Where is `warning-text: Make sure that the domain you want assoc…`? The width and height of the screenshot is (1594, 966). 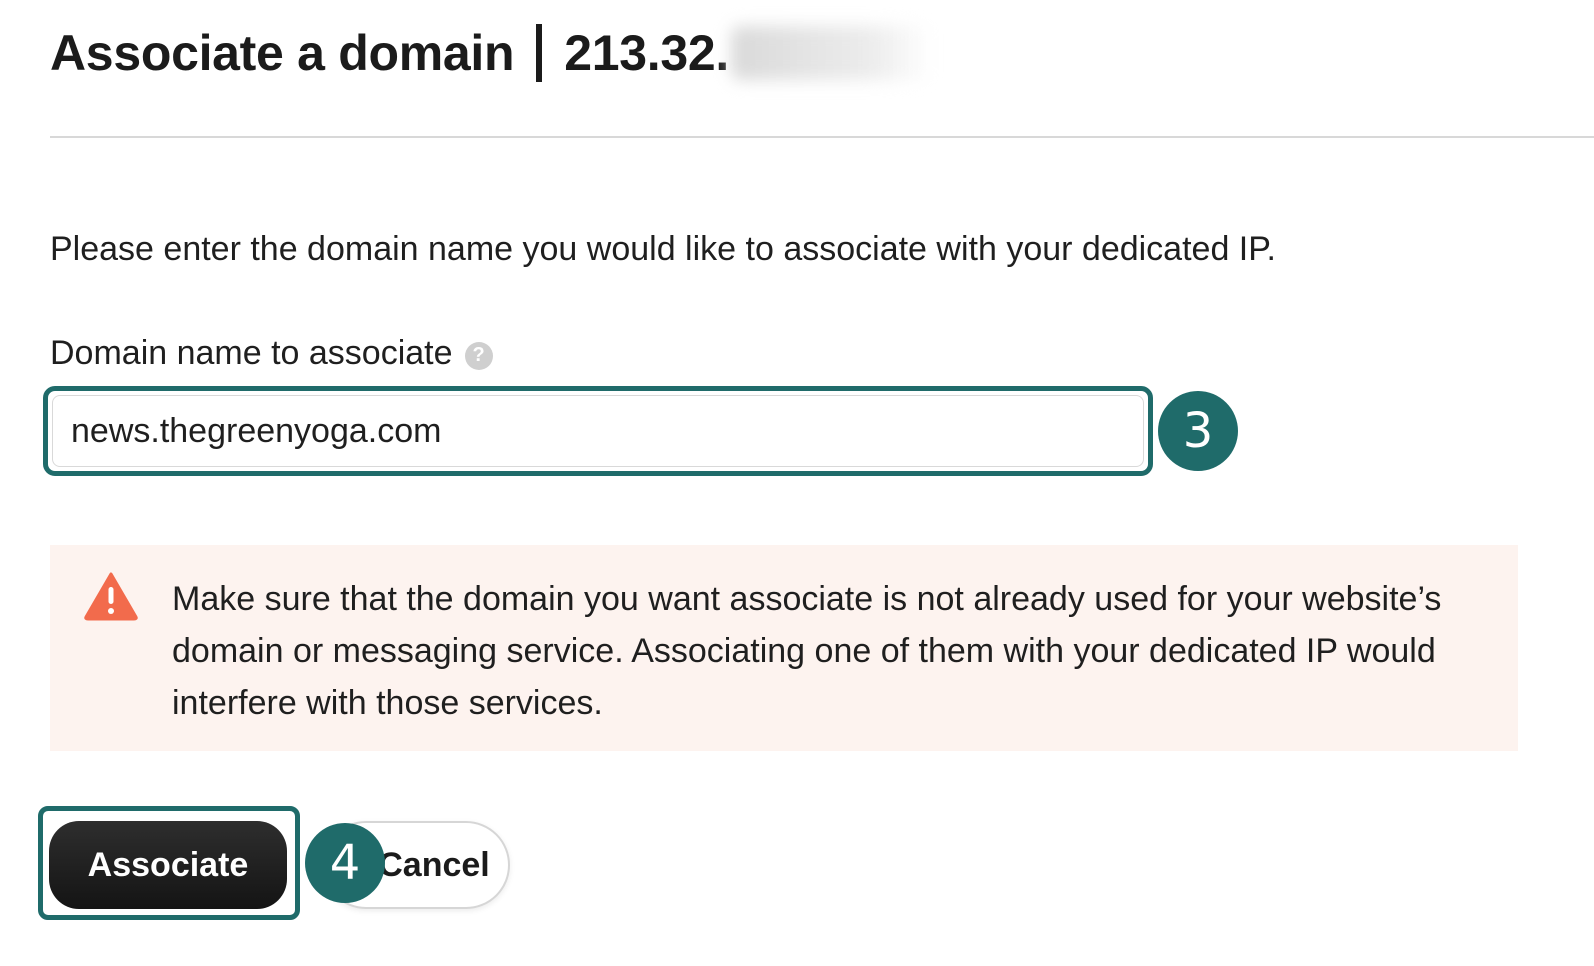
warning-text: Make sure that the domain you want assoc… is located at coordinates (807, 651).